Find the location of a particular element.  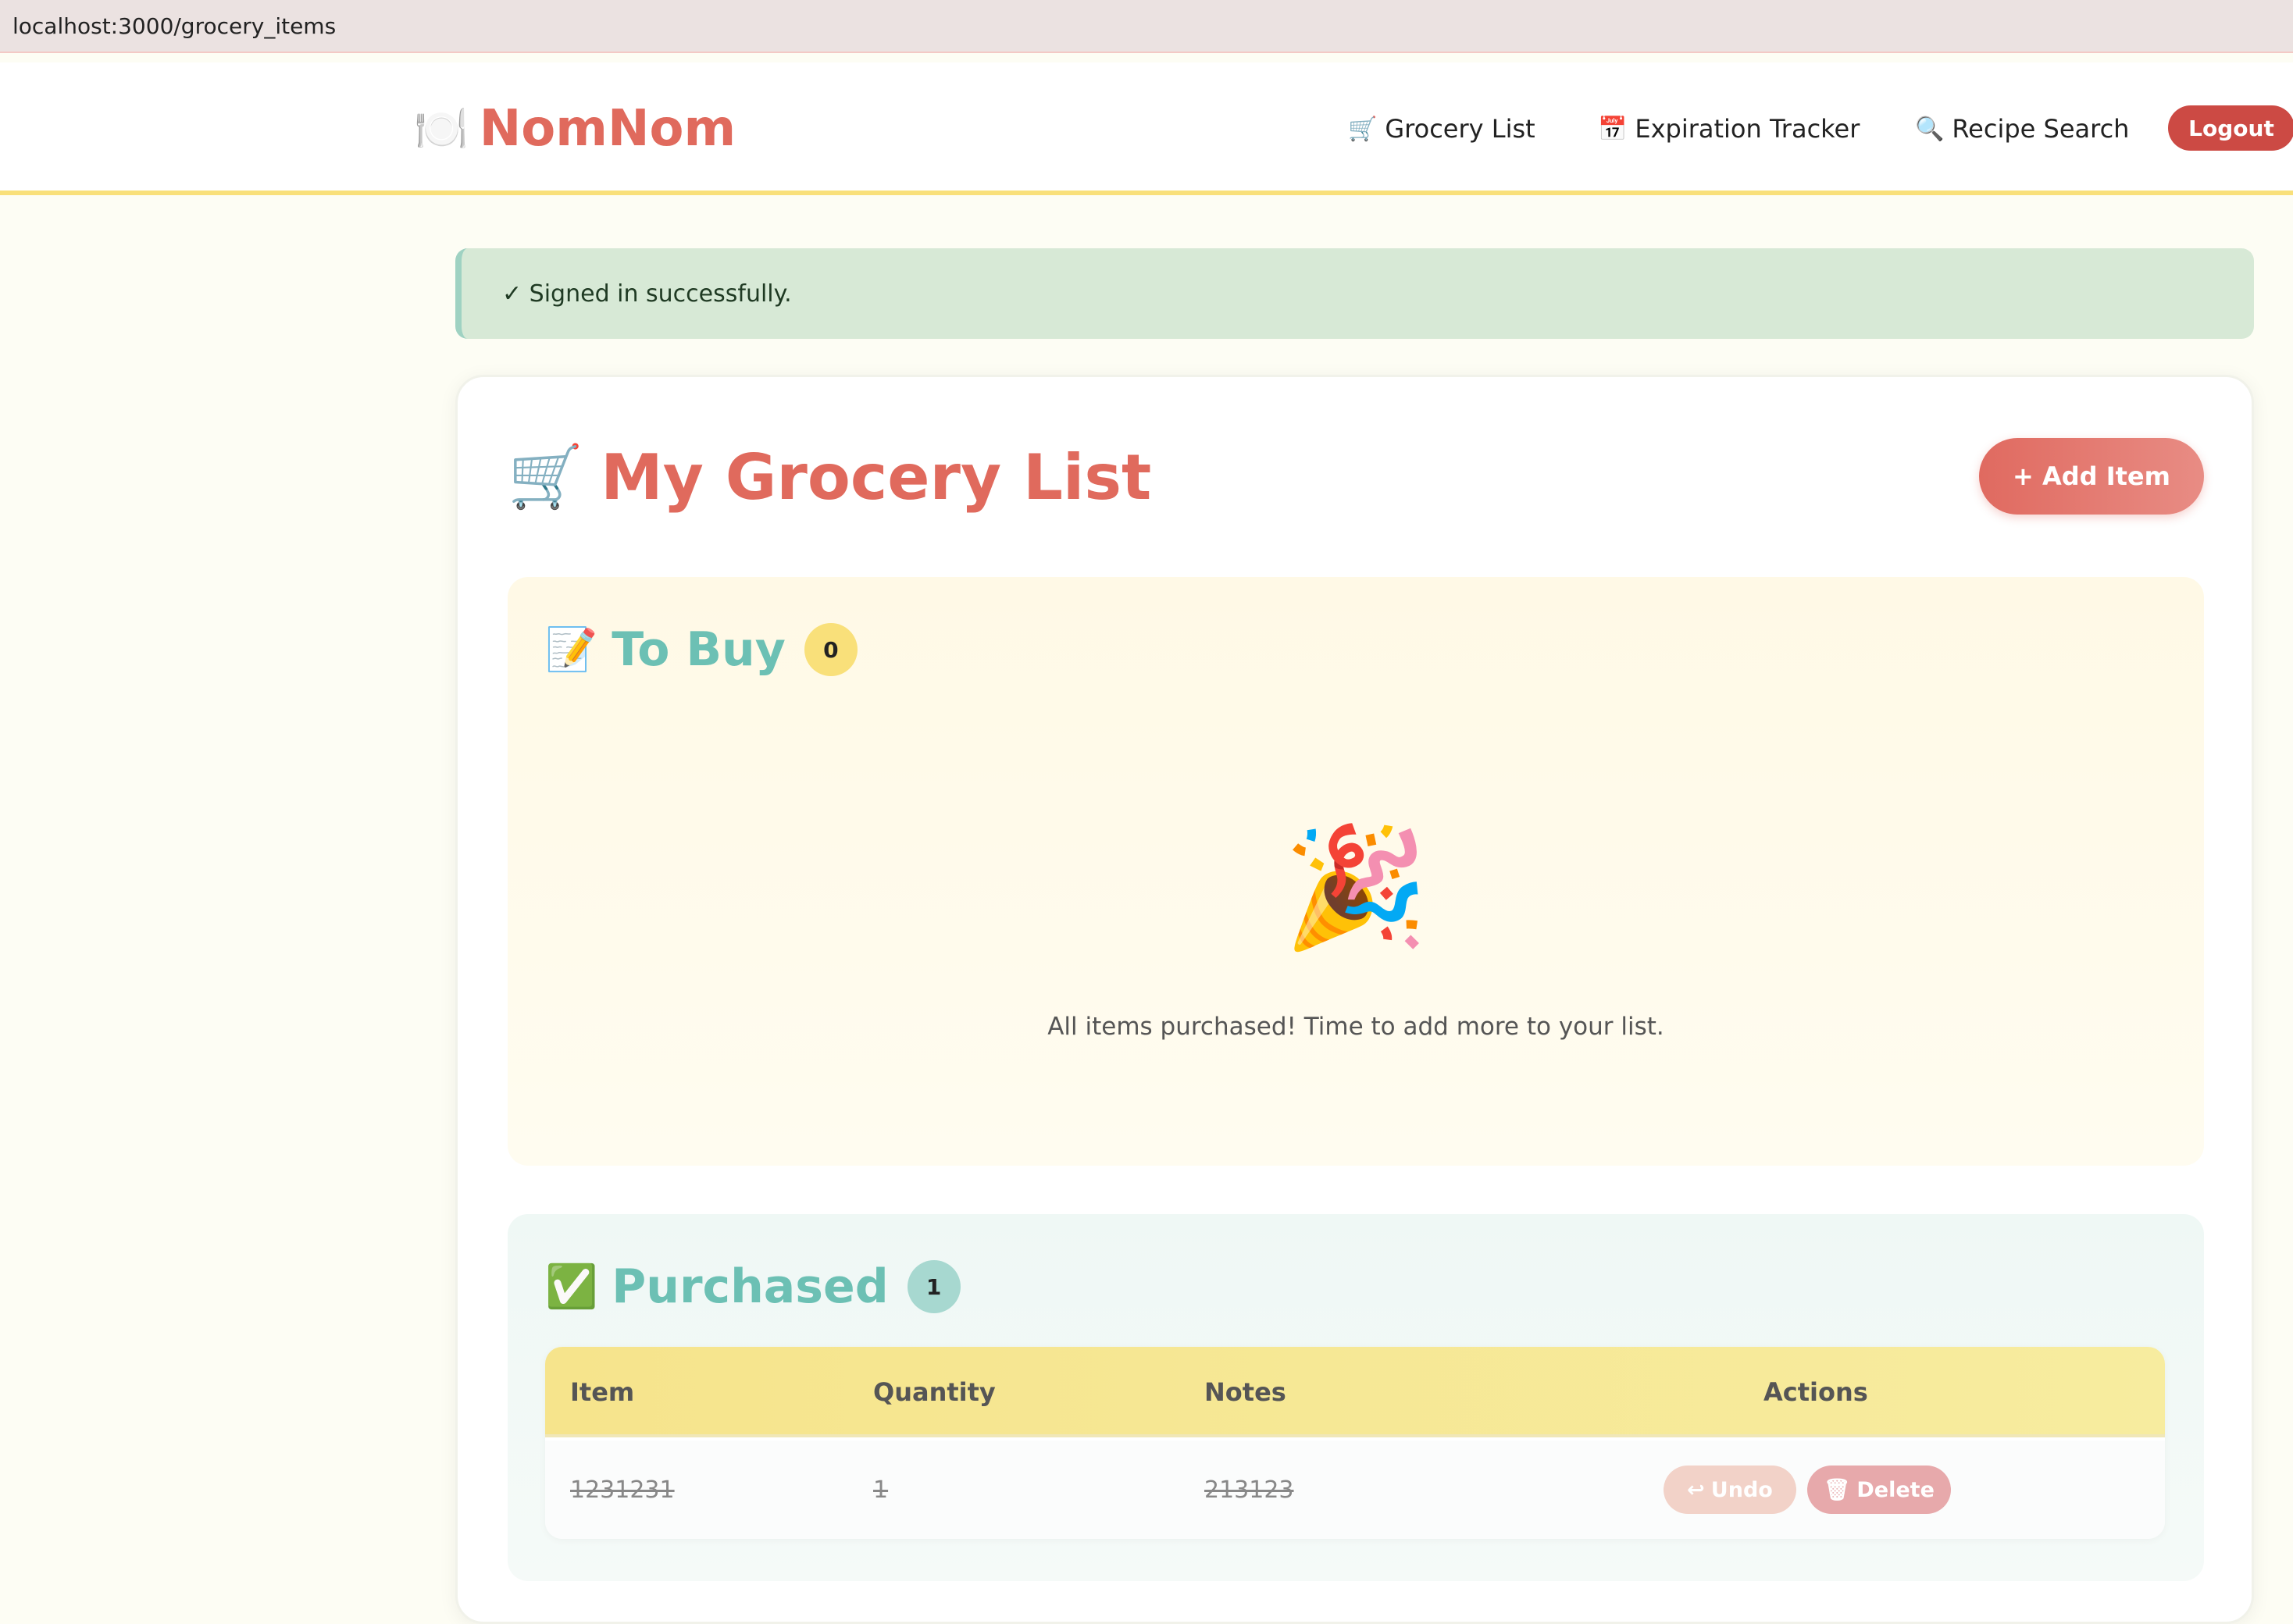

flash-message: ✓ Signed in successfully. is located at coordinates (647, 294).